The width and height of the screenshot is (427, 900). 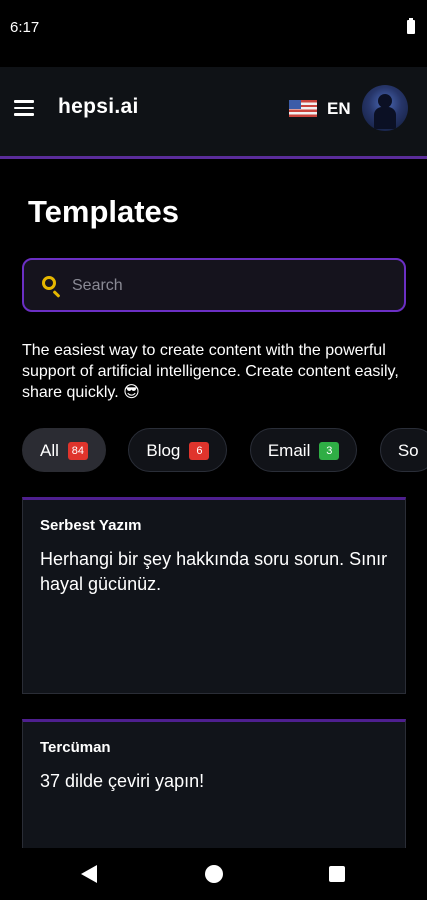 I want to click on filter-chip-label: So, so click(x=408, y=450).